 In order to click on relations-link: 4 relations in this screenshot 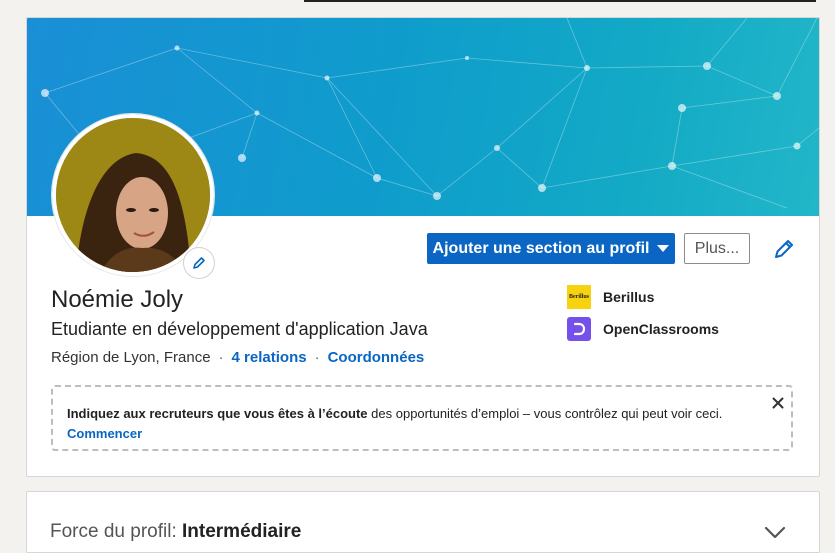, I will do `click(269, 357)`.